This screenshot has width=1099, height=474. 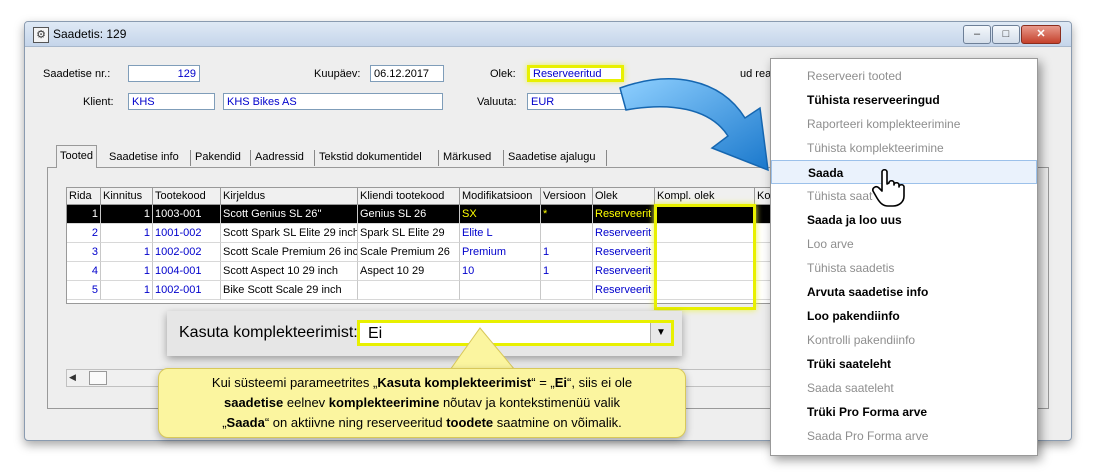 I want to click on tab-pakendid: Pakendid, so click(x=218, y=157).